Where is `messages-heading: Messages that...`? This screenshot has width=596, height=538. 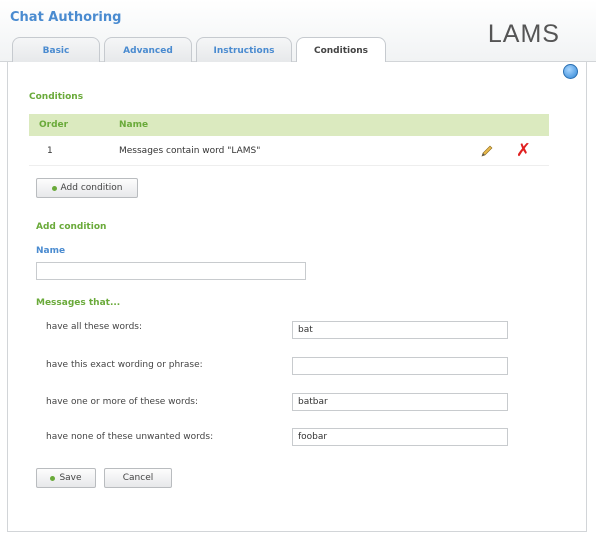
messages-heading: Messages that... is located at coordinates (78, 303).